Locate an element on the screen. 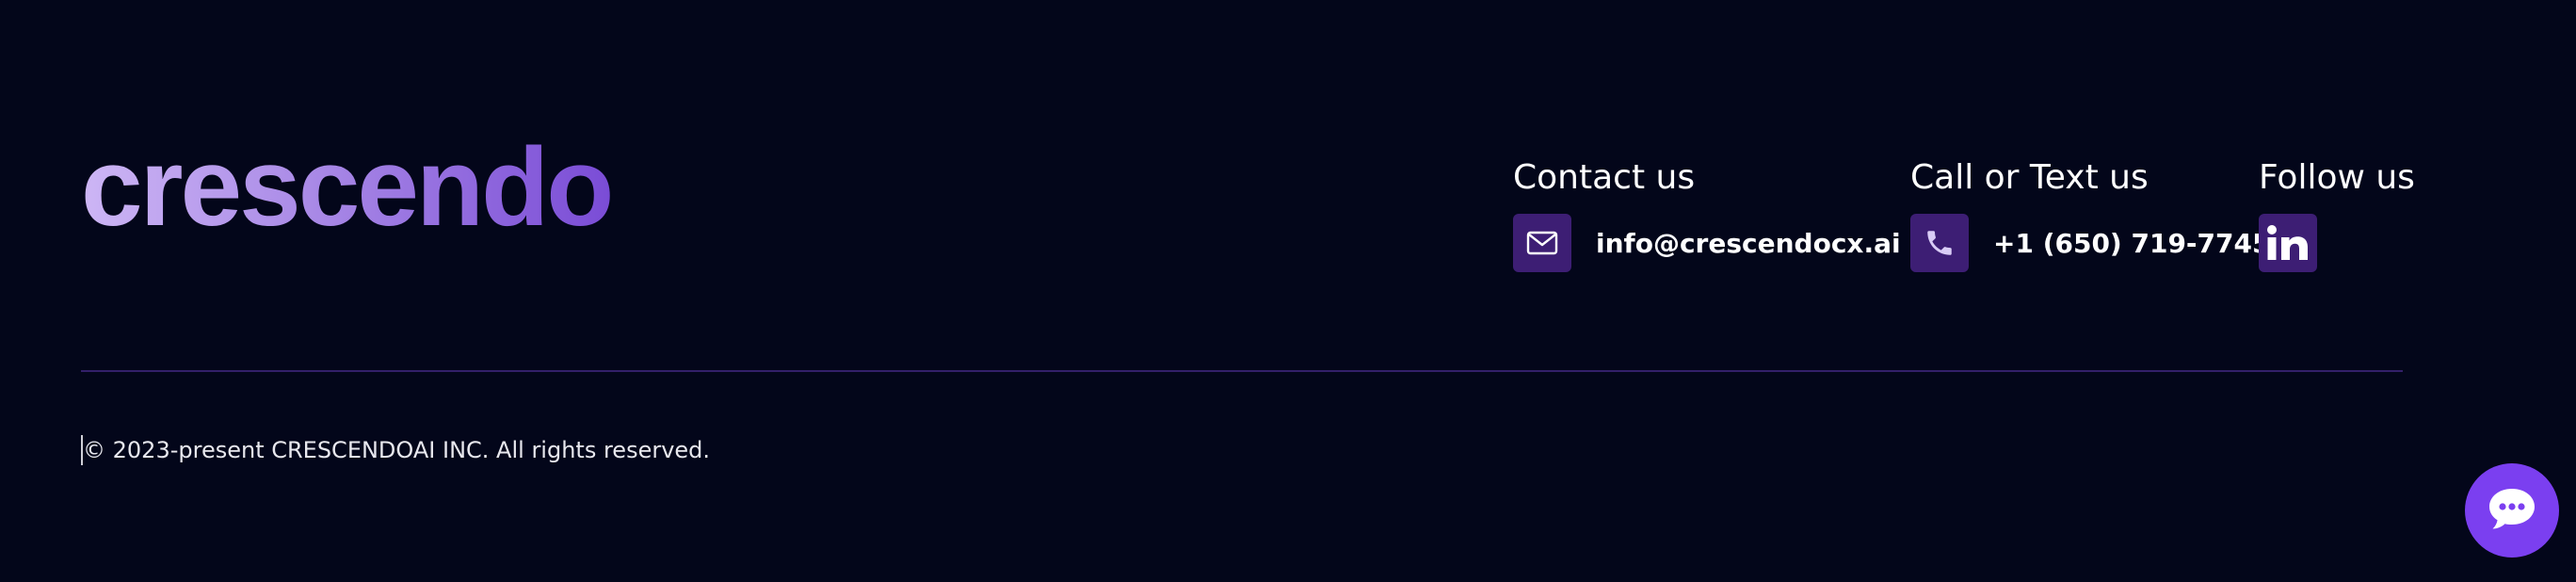  contact-us-heading: Contact us is located at coordinates (1604, 177).